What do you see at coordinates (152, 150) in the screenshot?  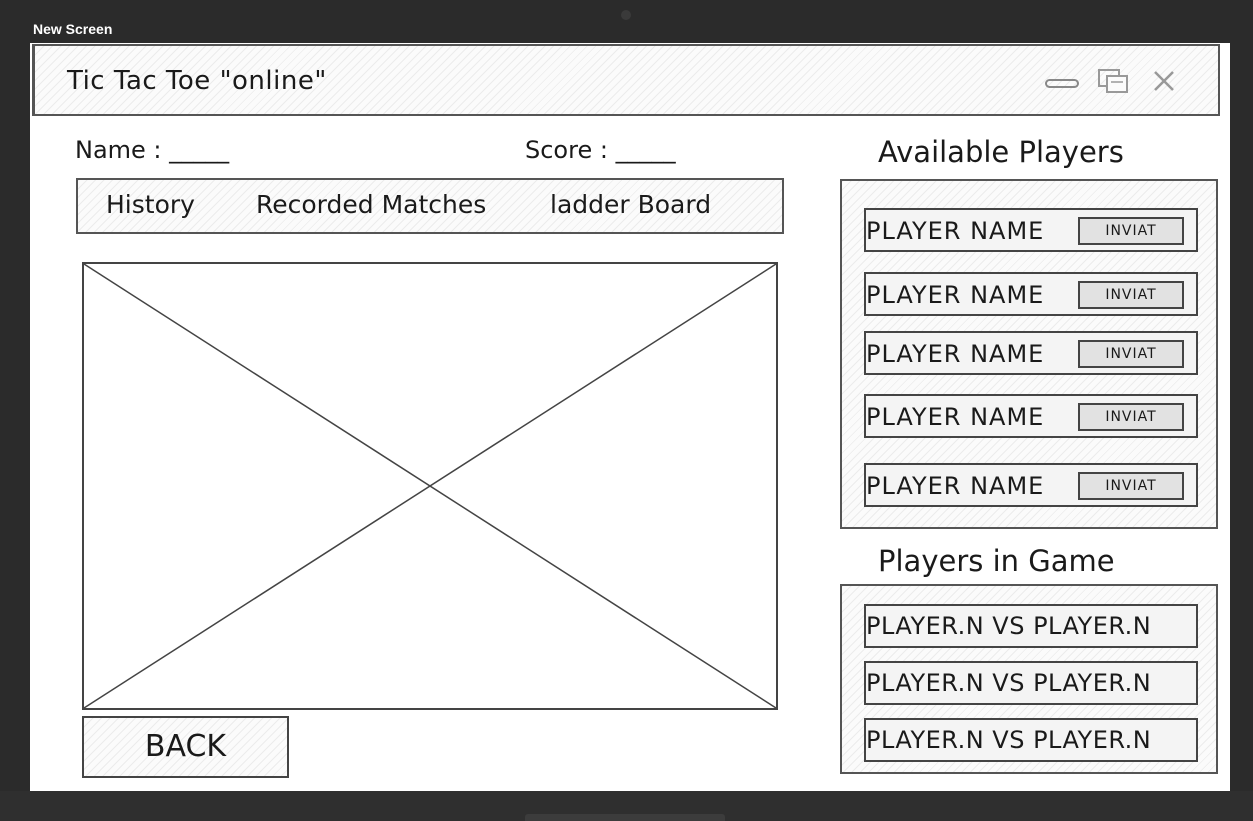 I see `name-label: Name : _____` at bounding box center [152, 150].